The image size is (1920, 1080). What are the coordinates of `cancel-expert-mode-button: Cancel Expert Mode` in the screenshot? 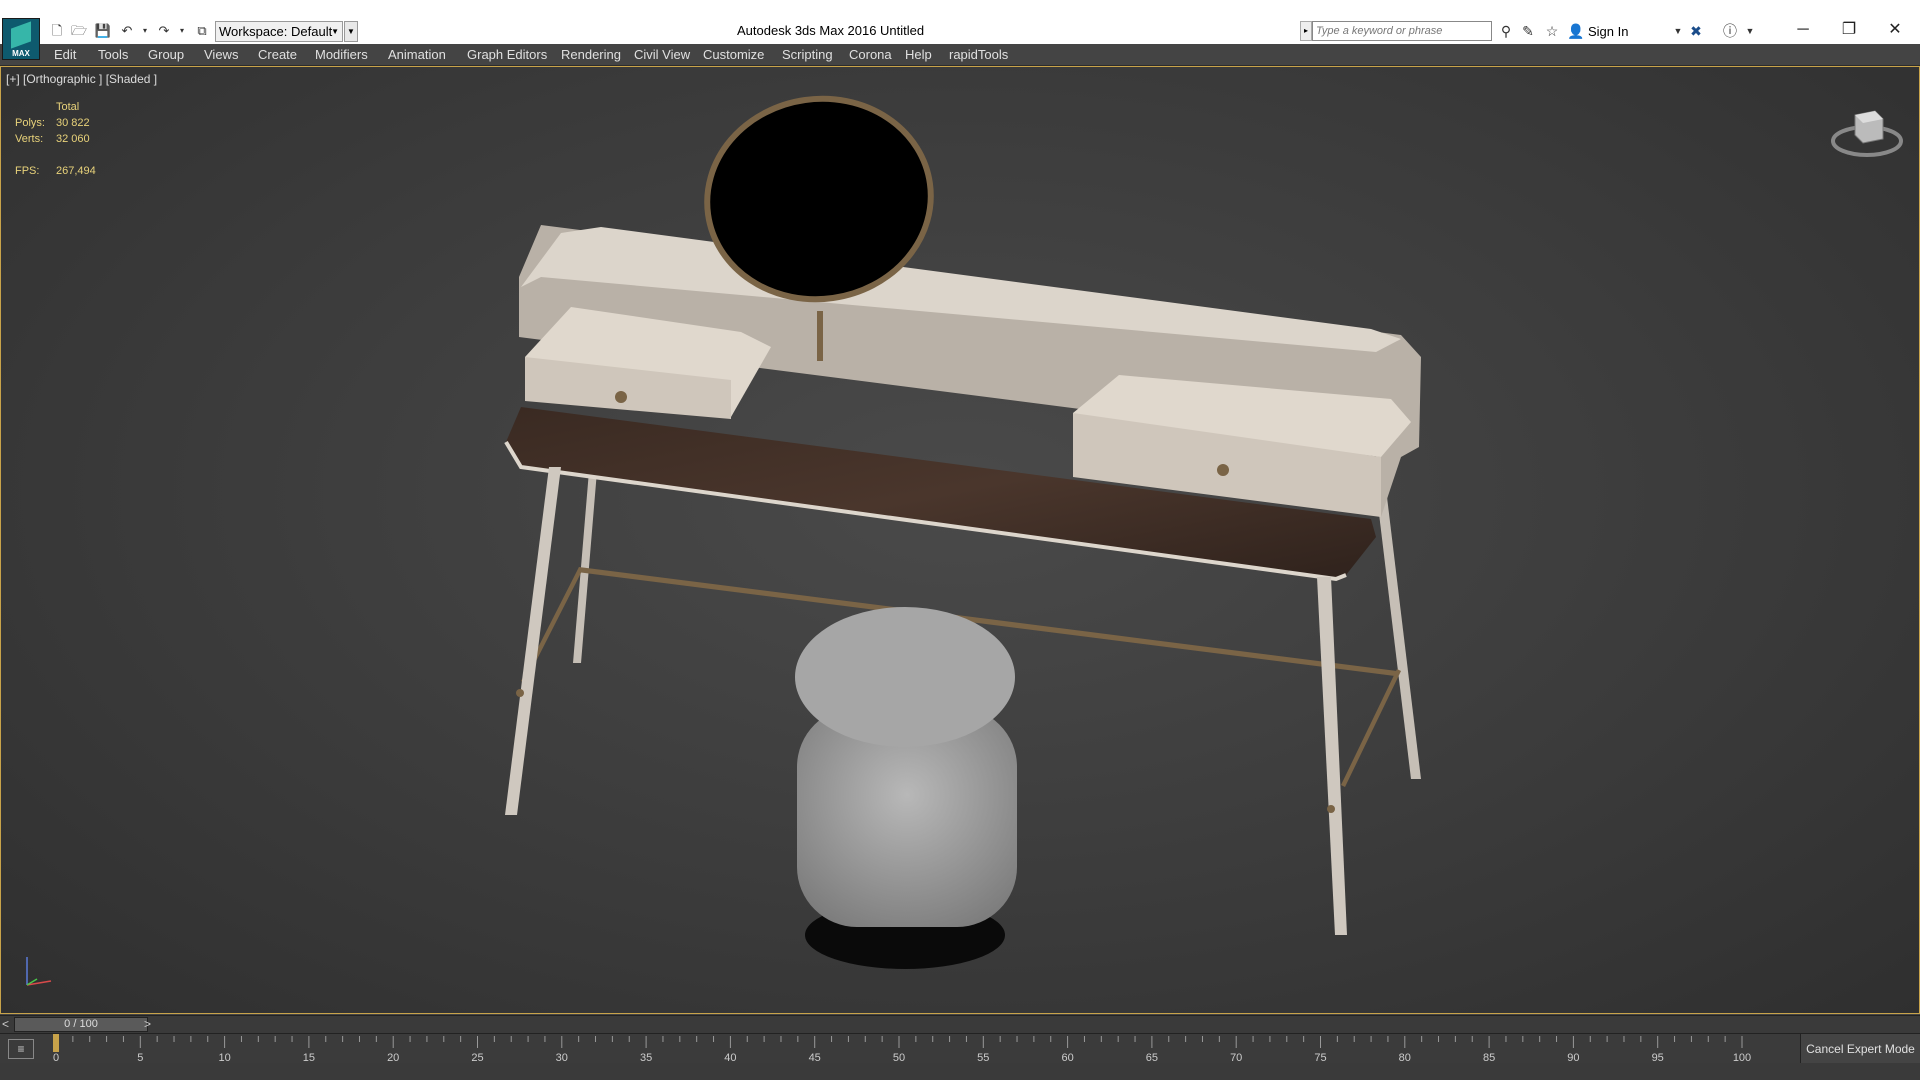 It's located at (1860, 1049).